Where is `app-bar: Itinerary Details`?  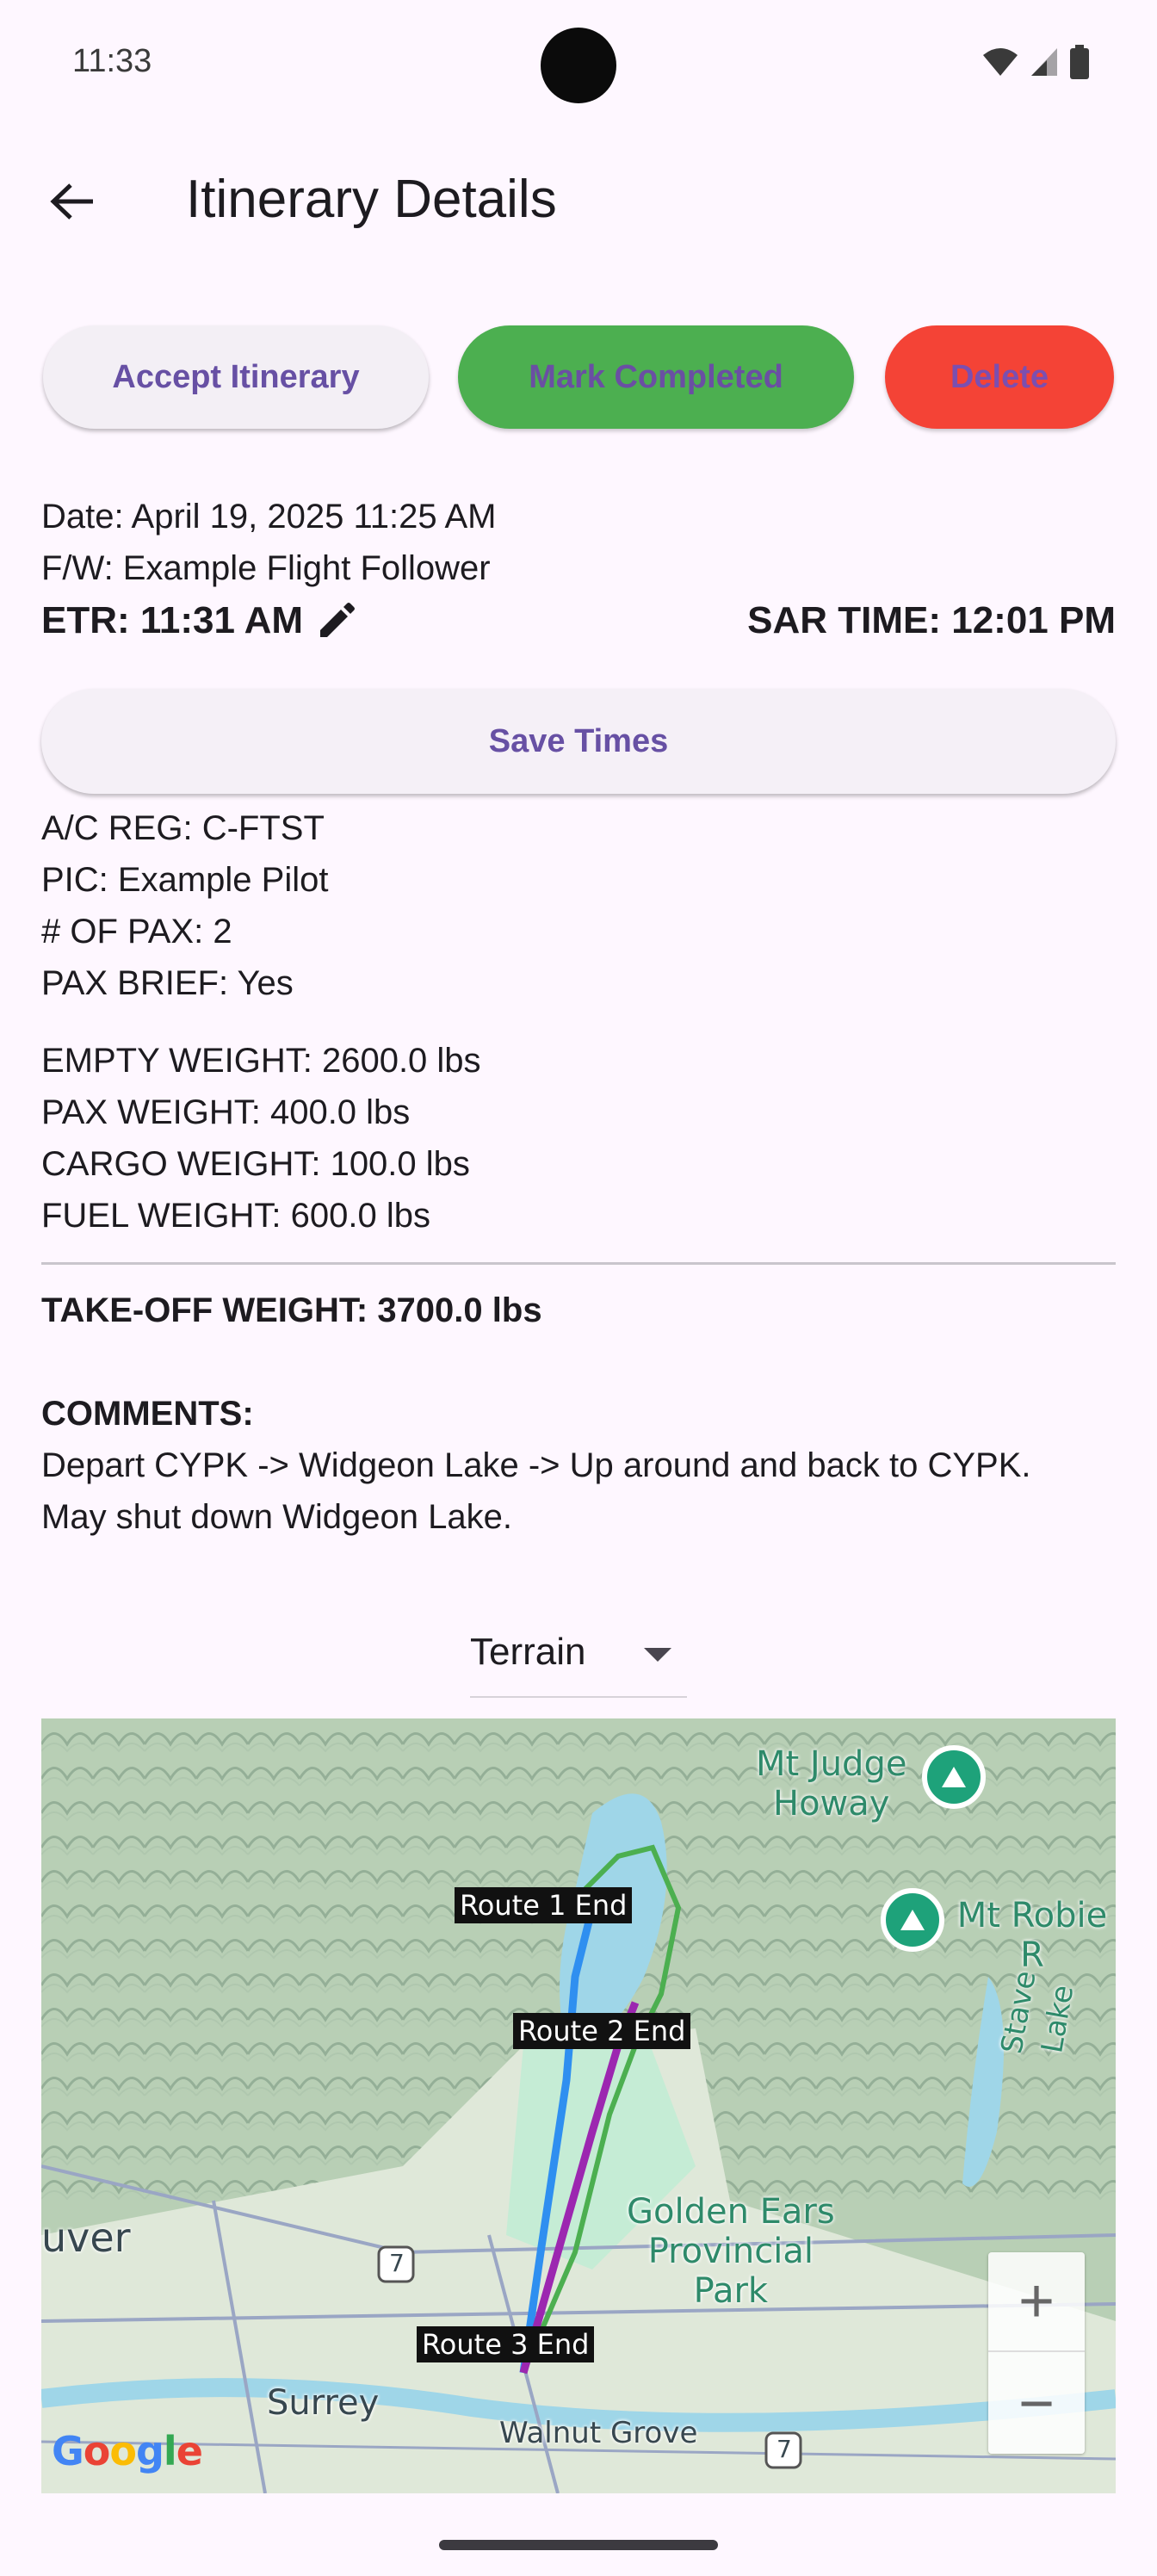 app-bar: Itinerary Details is located at coordinates (579, 202).